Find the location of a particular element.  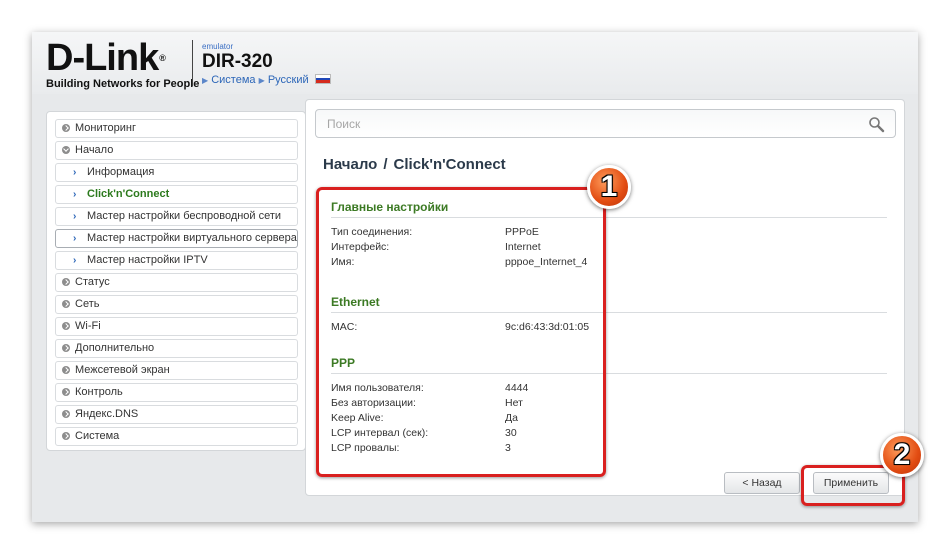

sidebar-item-label: Wi-Fi is located at coordinates (88, 326).